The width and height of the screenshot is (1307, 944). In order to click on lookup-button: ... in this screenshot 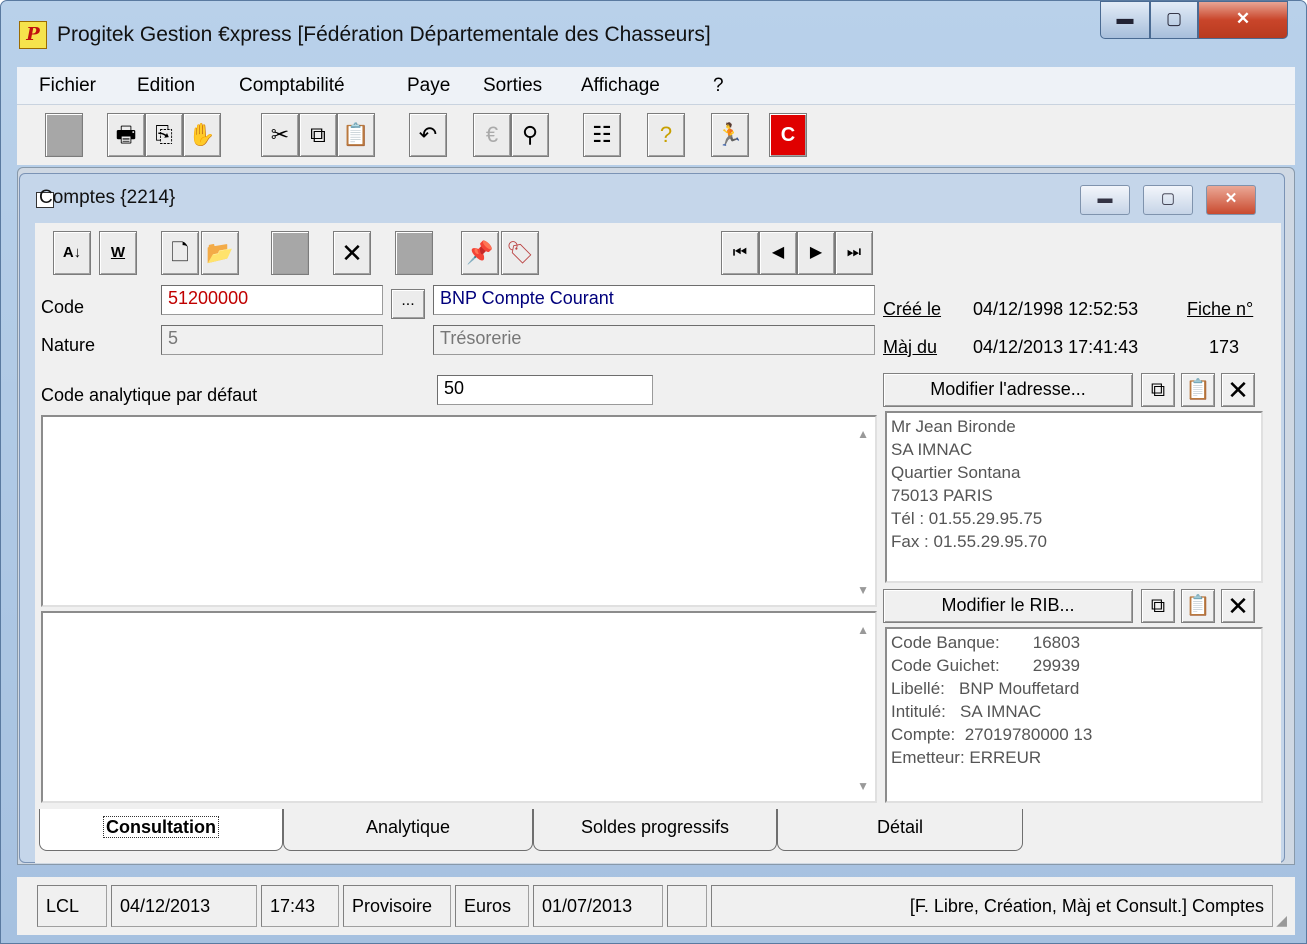, I will do `click(408, 304)`.